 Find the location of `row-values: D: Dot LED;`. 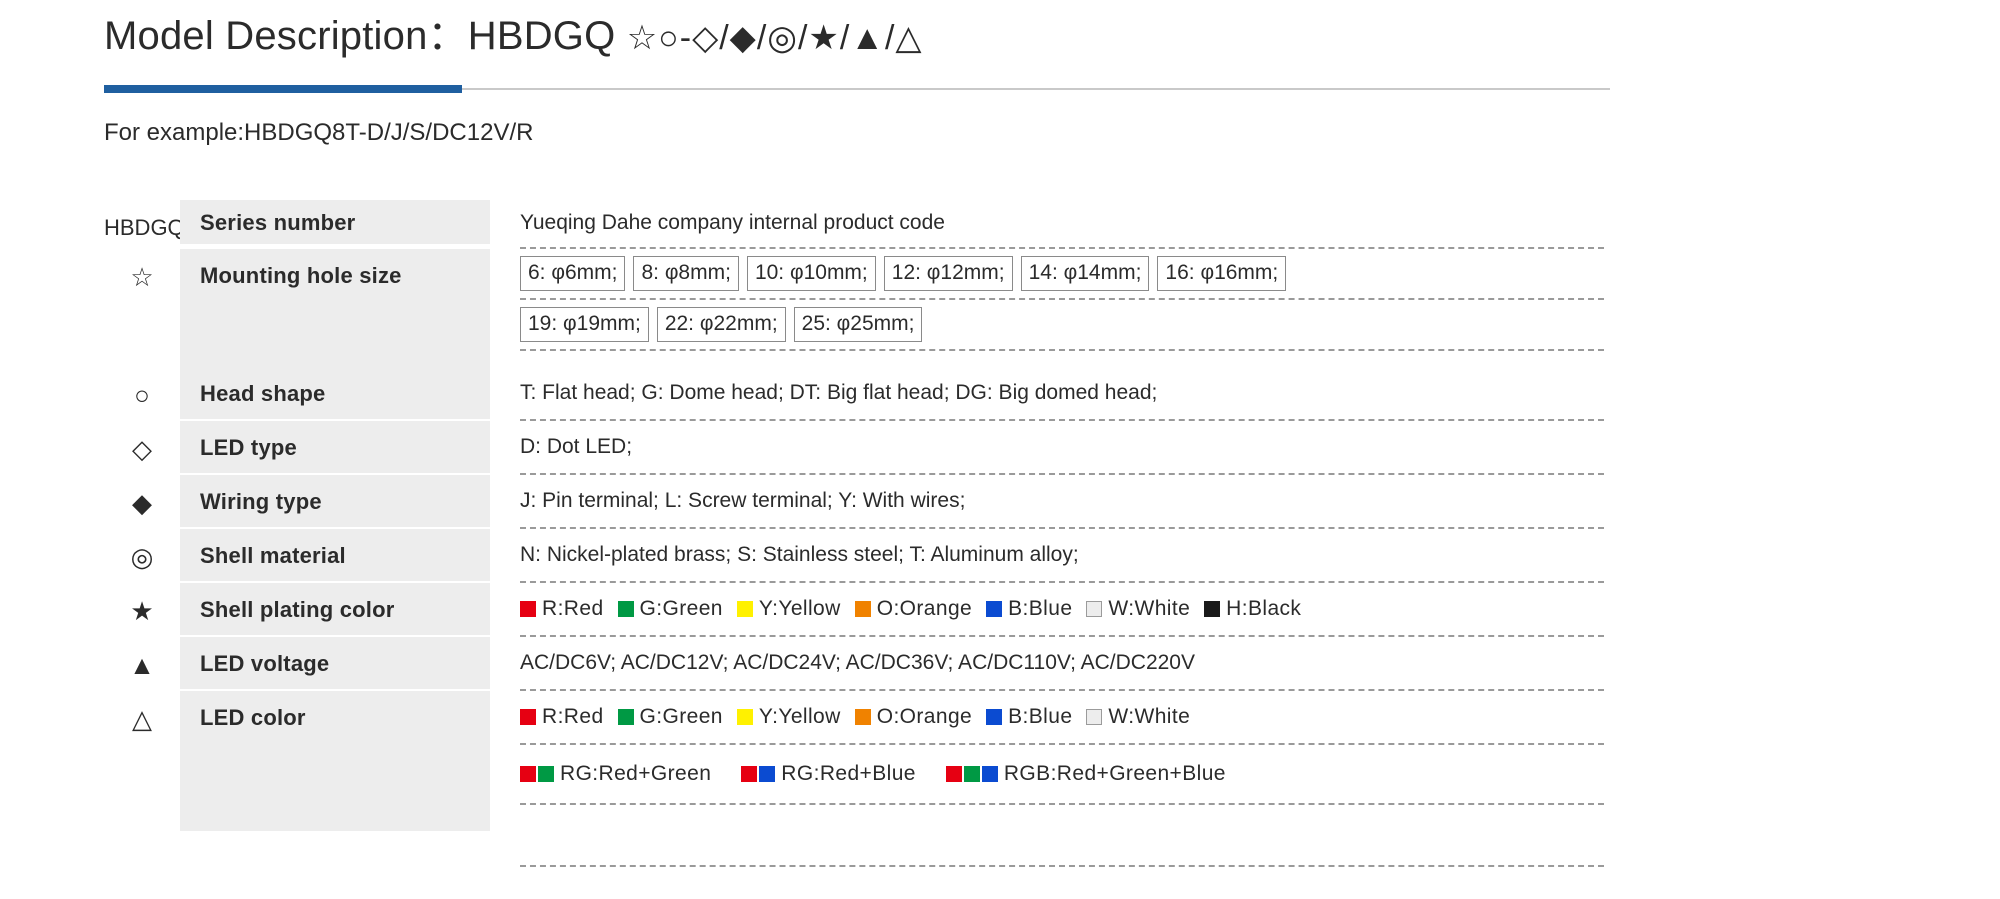

row-values: D: Dot LED; is located at coordinates (1047, 448).